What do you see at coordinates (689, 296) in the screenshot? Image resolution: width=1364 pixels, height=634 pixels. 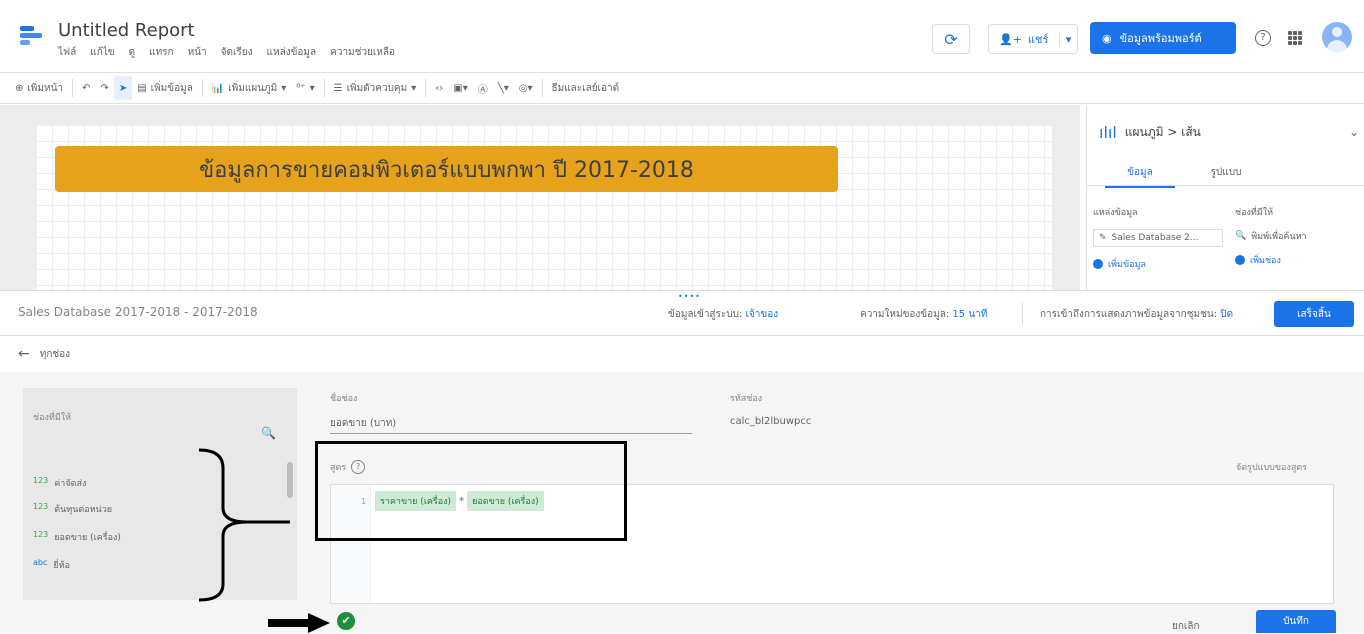 I see `resize-handle: ••••` at bounding box center [689, 296].